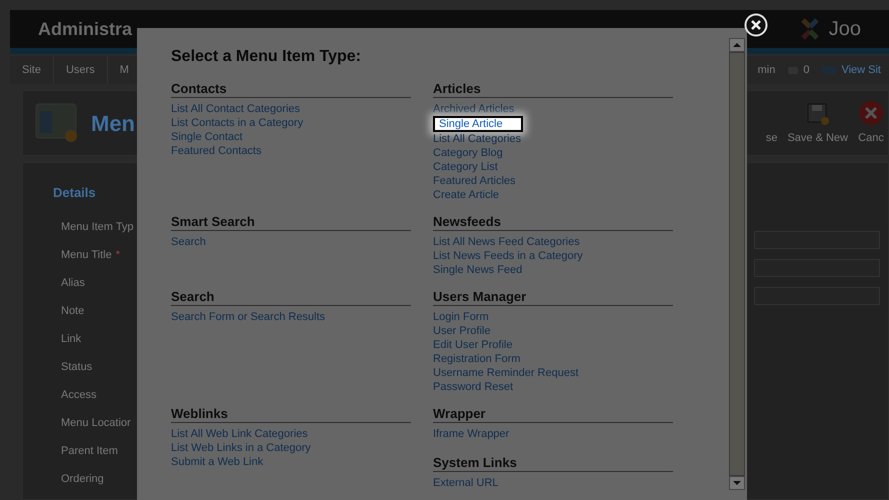  What do you see at coordinates (57, 123) in the screenshot?
I see `menu-manager-icon` at bounding box center [57, 123].